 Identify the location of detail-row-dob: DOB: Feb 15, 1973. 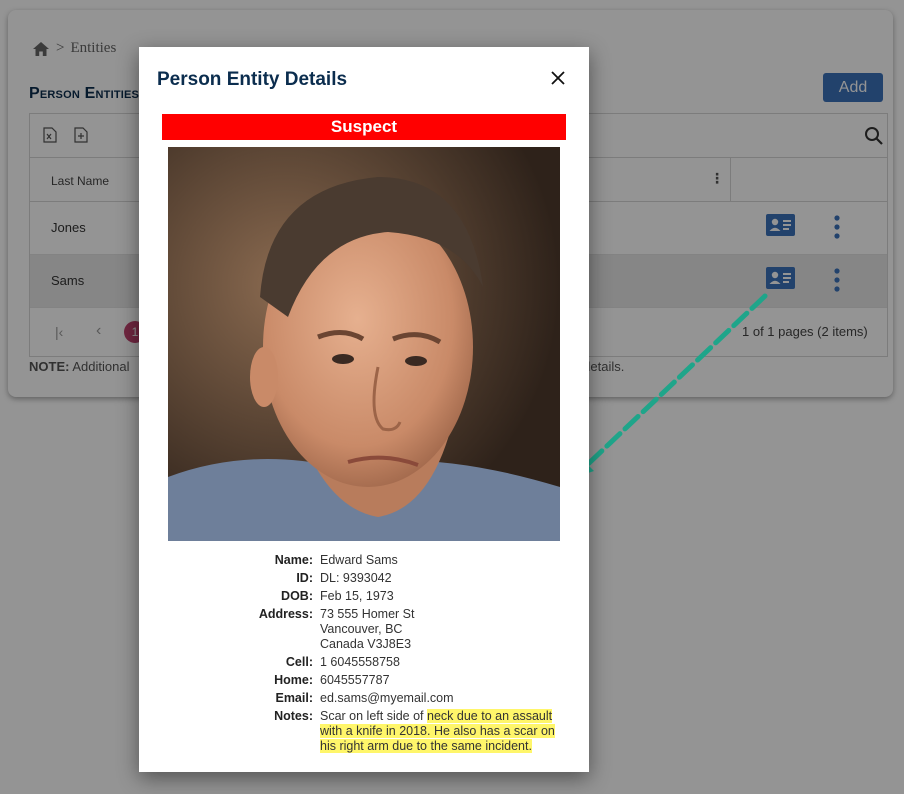
(364, 596).